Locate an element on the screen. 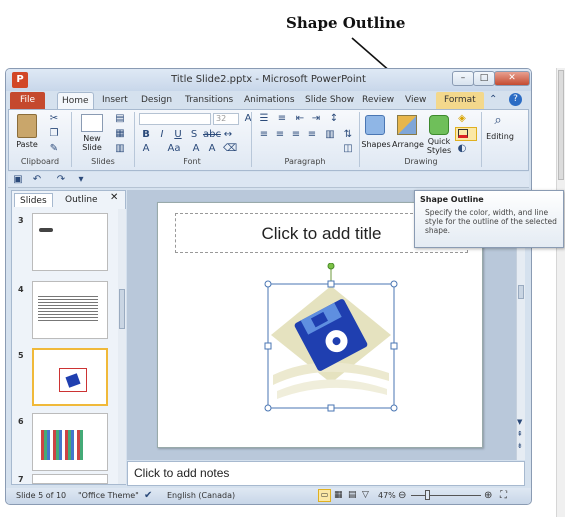  tab-animations: Animations is located at coordinates (269, 100).